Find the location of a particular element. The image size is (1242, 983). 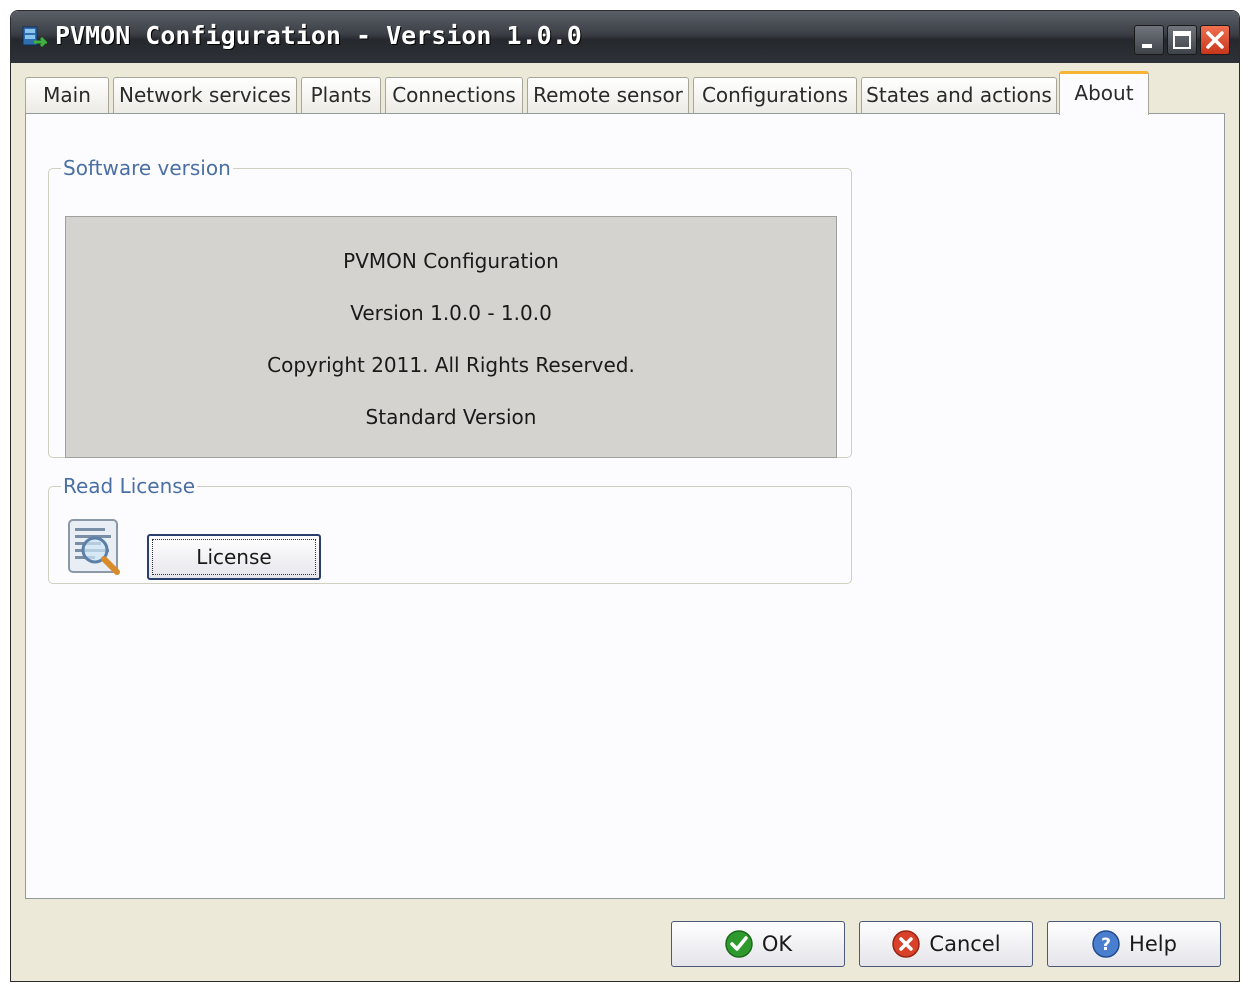

ok-button: OK is located at coordinates (758, 944).